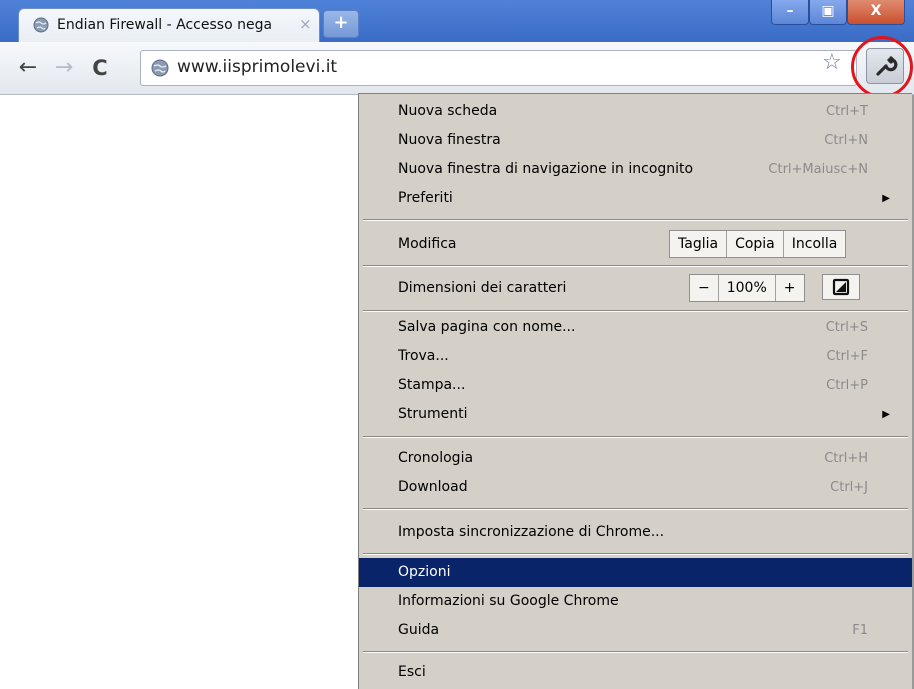 The height and width of the screenshot is (689, 914). Describe the element at coordinates (846, 458) in the screenshot. I see `menu-shortcut: Ctrl+H` at that location.